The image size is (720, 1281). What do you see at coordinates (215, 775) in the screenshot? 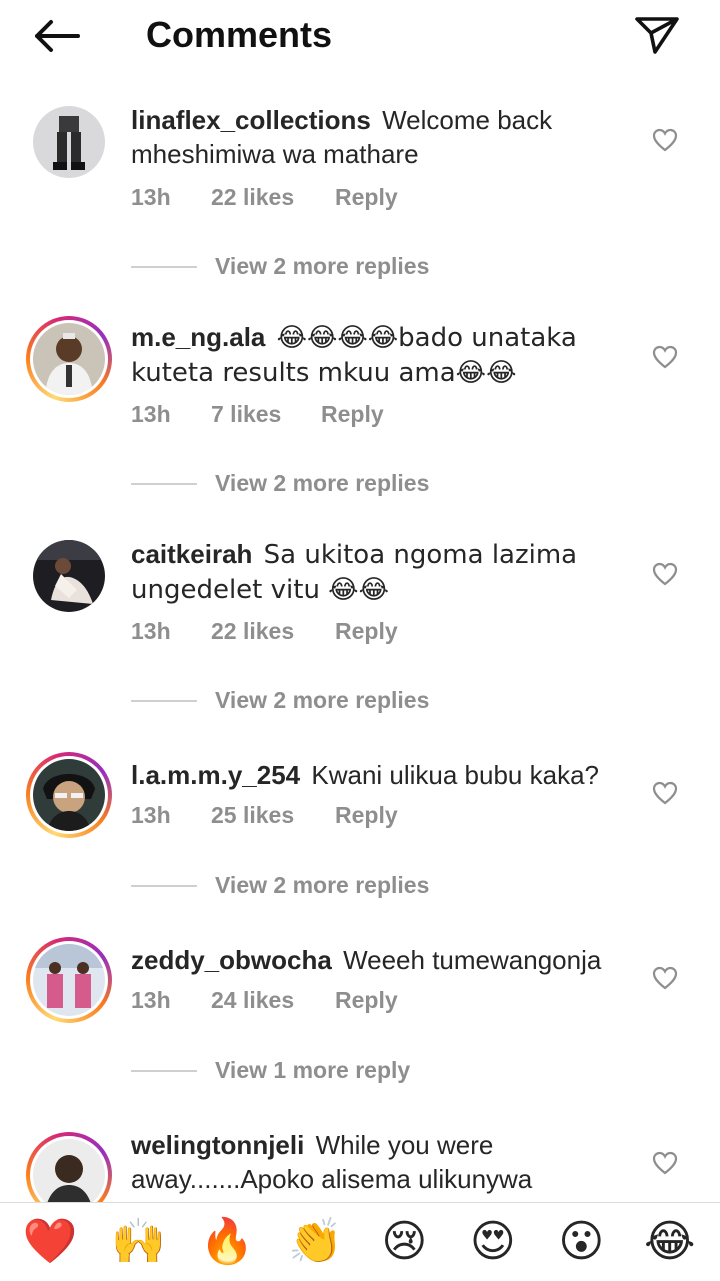
I see `comment-username: l.a.m.m.y_254` at bounding box center [215, 775].